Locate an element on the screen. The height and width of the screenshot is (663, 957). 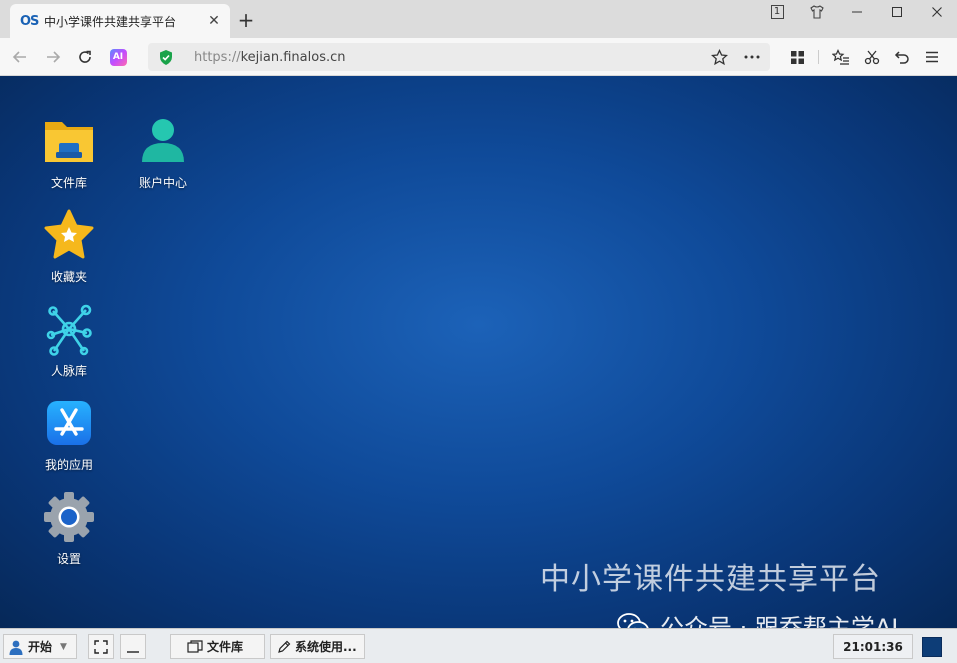
desktop-preview-button is located at coordinates (932, 647).